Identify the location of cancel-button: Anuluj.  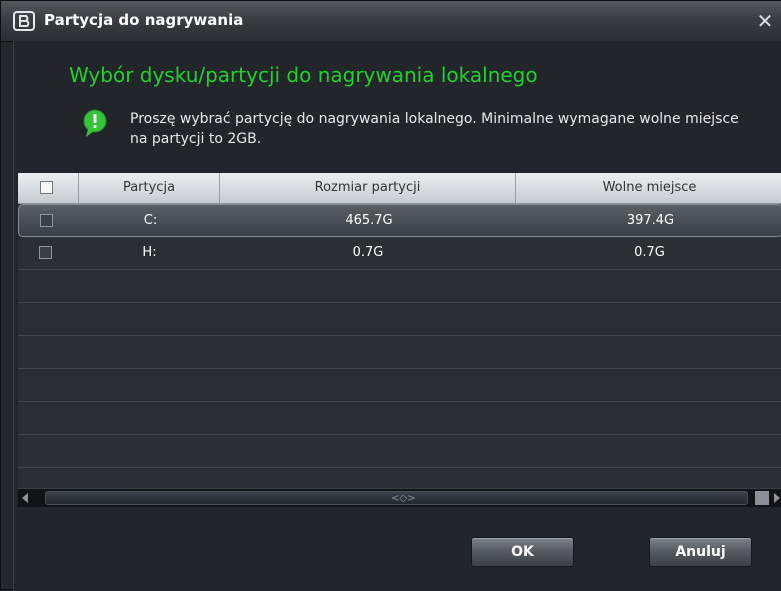
(700, 552).